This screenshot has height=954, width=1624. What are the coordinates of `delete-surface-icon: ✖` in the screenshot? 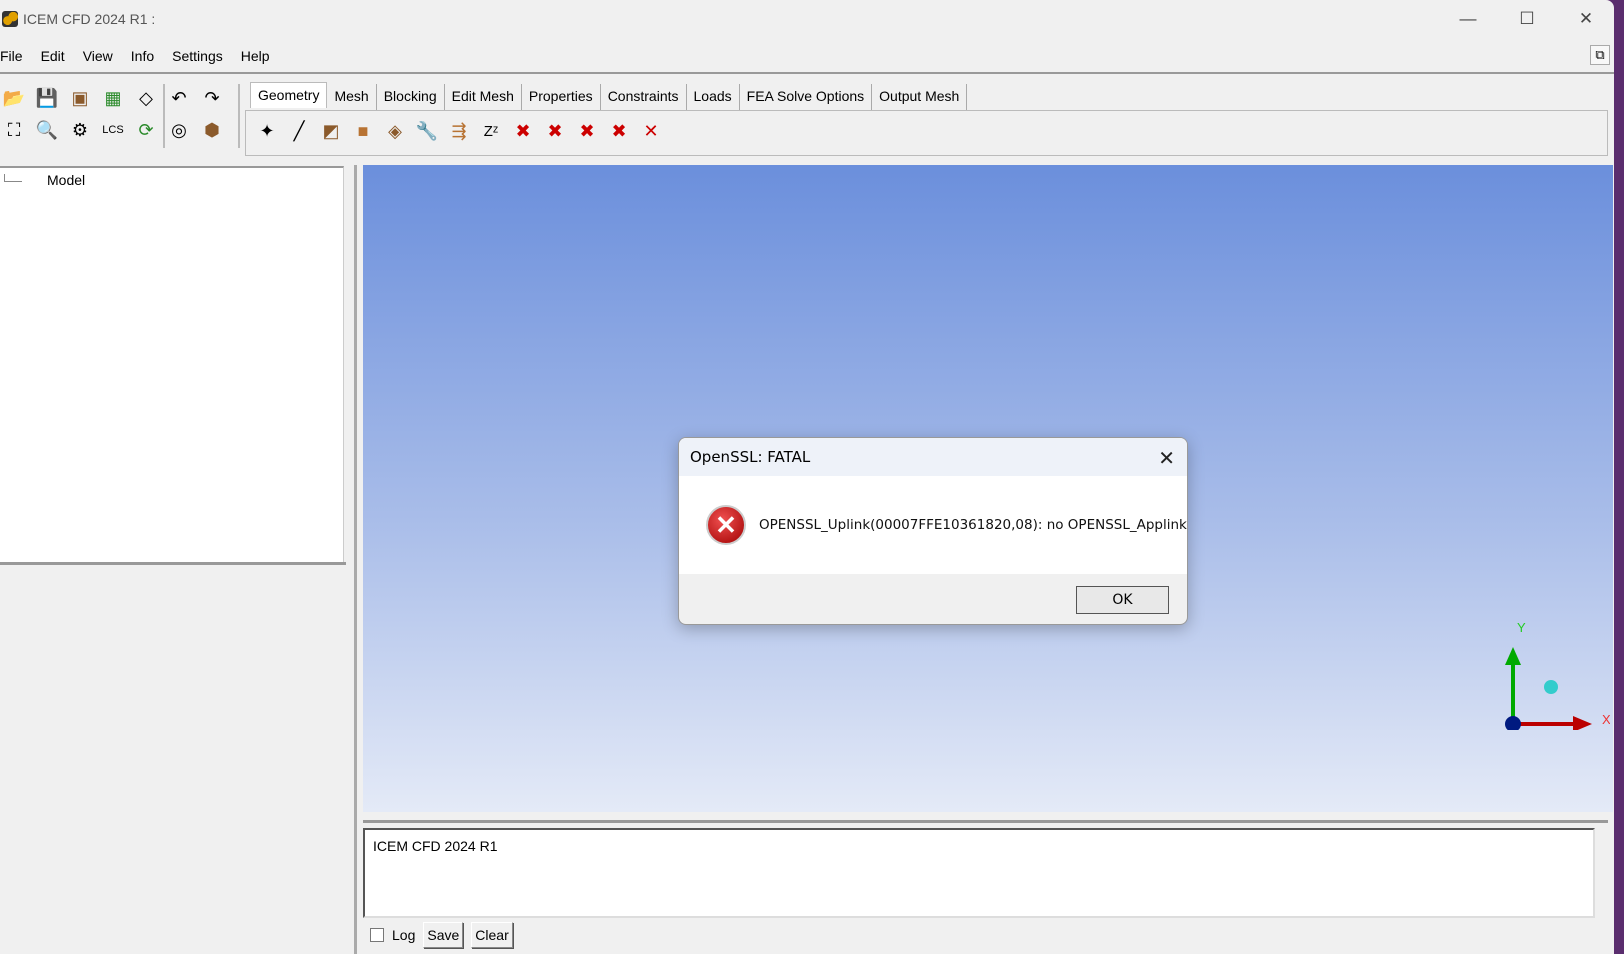 It's located at (587, 131).